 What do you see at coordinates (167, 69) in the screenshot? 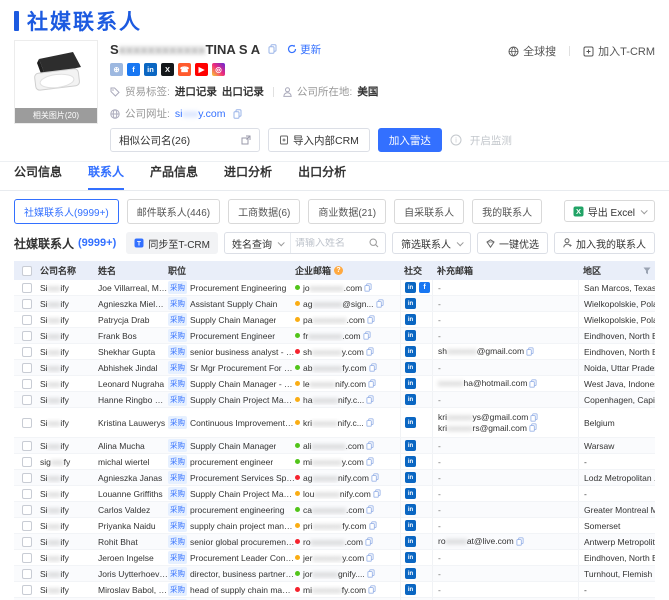
I see `x-icon: X` at bounding box center [167, 69].